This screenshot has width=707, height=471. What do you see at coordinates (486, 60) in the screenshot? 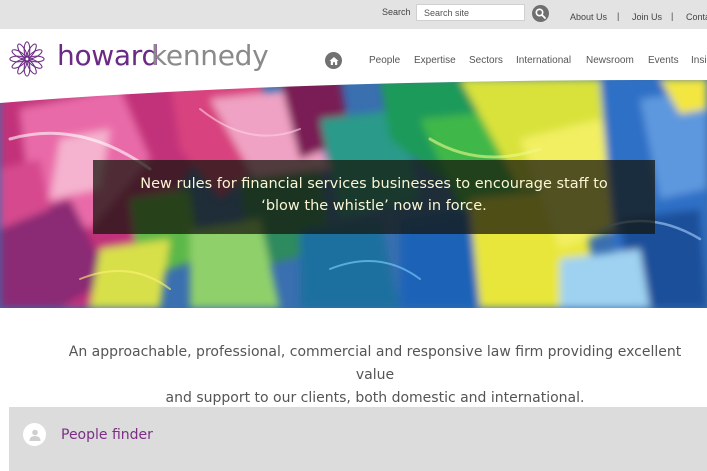
I see `nav-sectors: Sectors` at bounding box center [486, 60].